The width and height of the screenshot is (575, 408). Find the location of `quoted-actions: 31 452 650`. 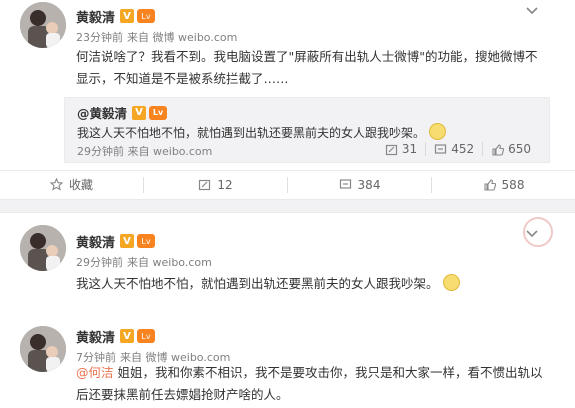

quoted-actions: 31 452 650 is located at coordinates (458, 149).